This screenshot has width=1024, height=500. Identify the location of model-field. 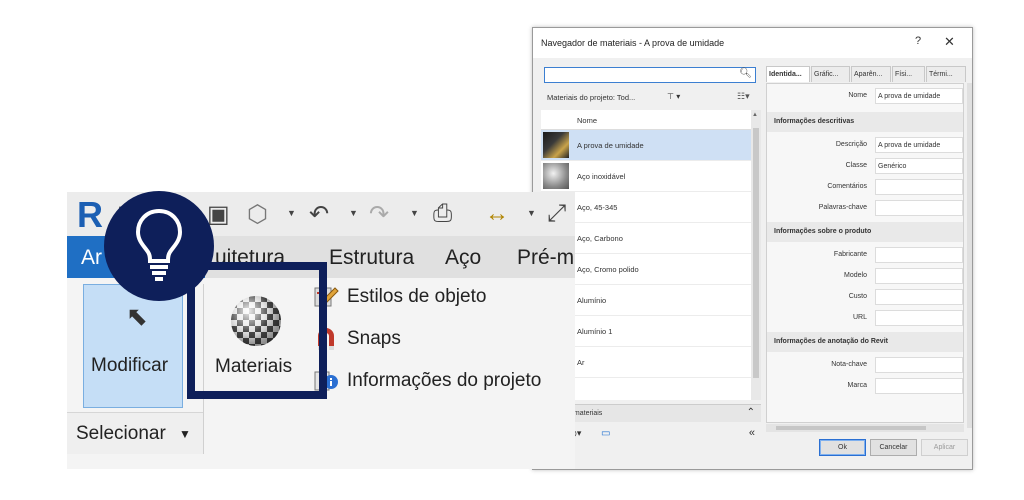
(919, 276).